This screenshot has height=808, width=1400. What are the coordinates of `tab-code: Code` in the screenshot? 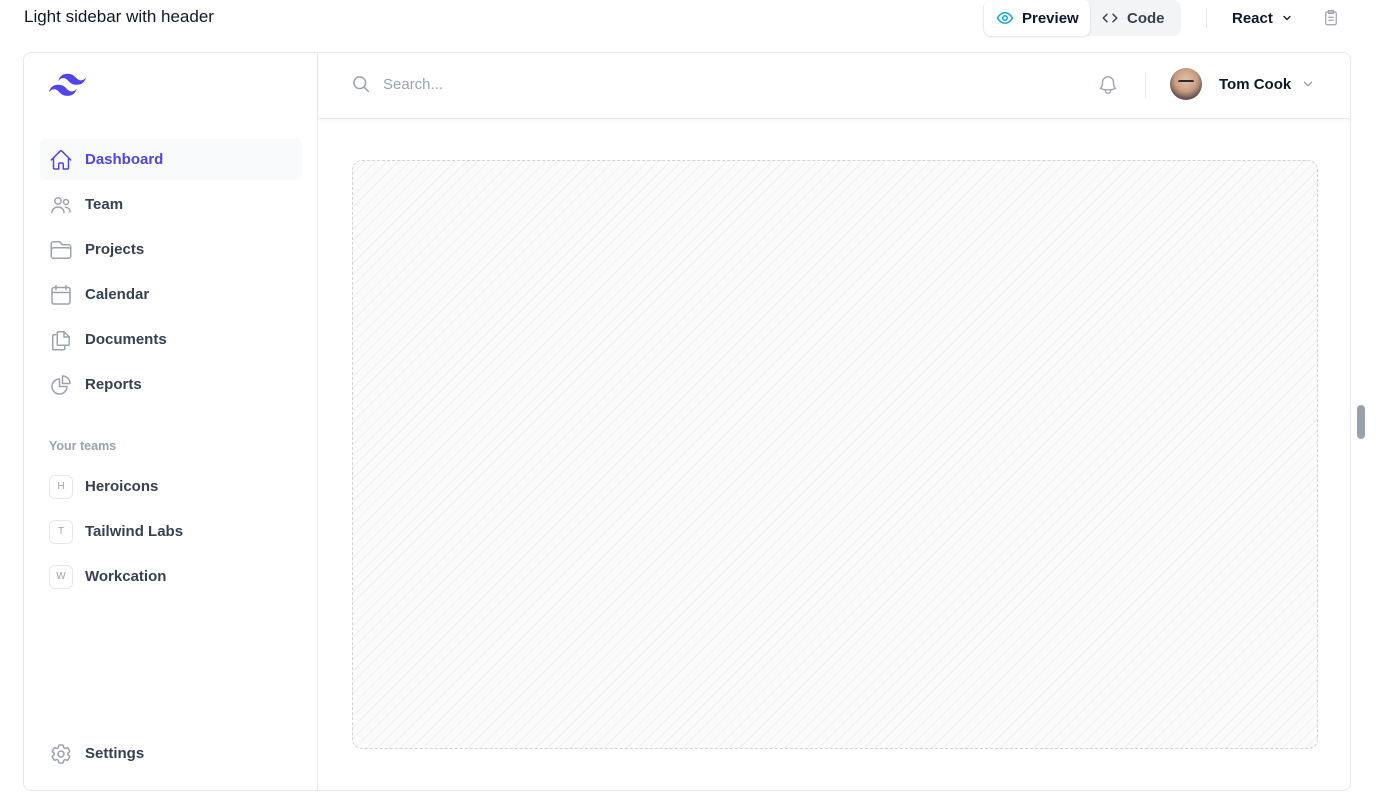 It's located at (1141, 18).